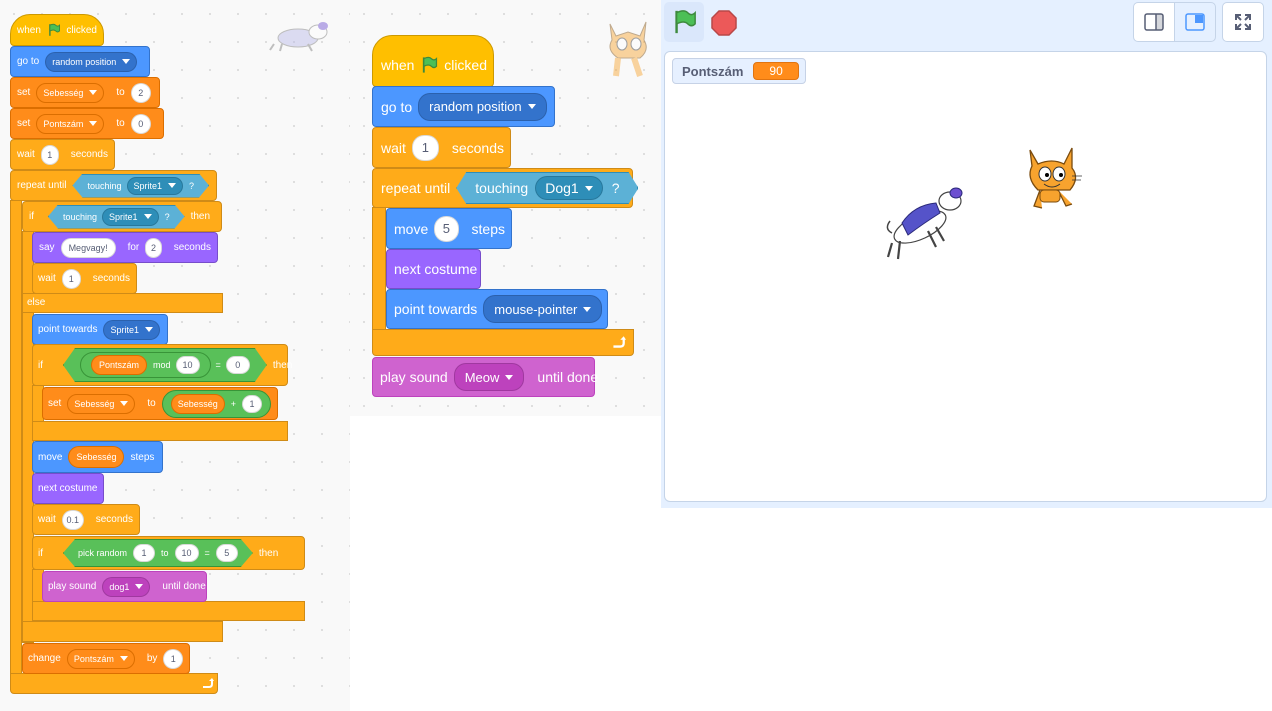 The height and width of the screenshot is (711, 1272). I want to click on point-towards-block: point towards mouse-pointer, so click(497, 309).